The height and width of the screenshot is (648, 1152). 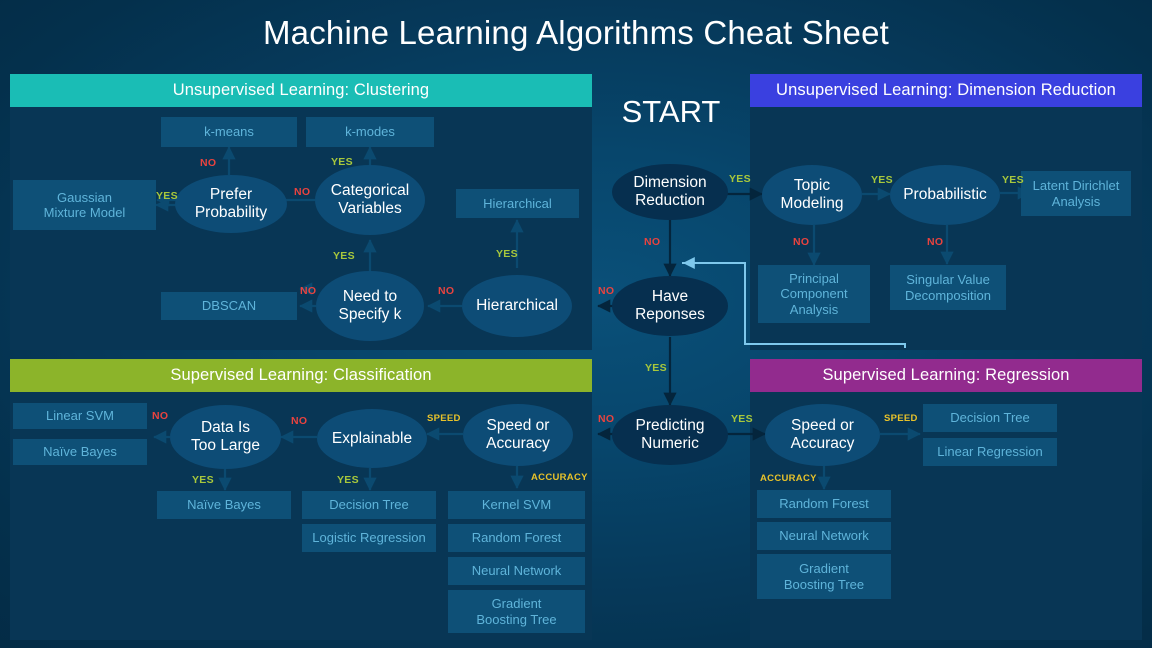 What do you see at coordinates (670, 306) in the screenshot?
I see `node-have-responses: Have Reponses` at bounding box center [670, 306].